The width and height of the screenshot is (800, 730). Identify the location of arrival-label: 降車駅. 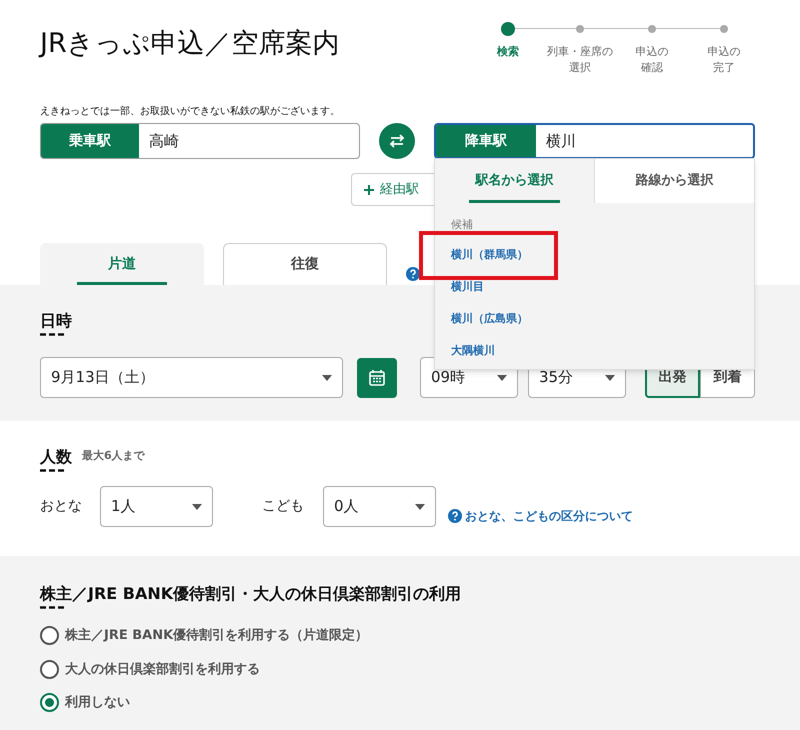
(486, 141).